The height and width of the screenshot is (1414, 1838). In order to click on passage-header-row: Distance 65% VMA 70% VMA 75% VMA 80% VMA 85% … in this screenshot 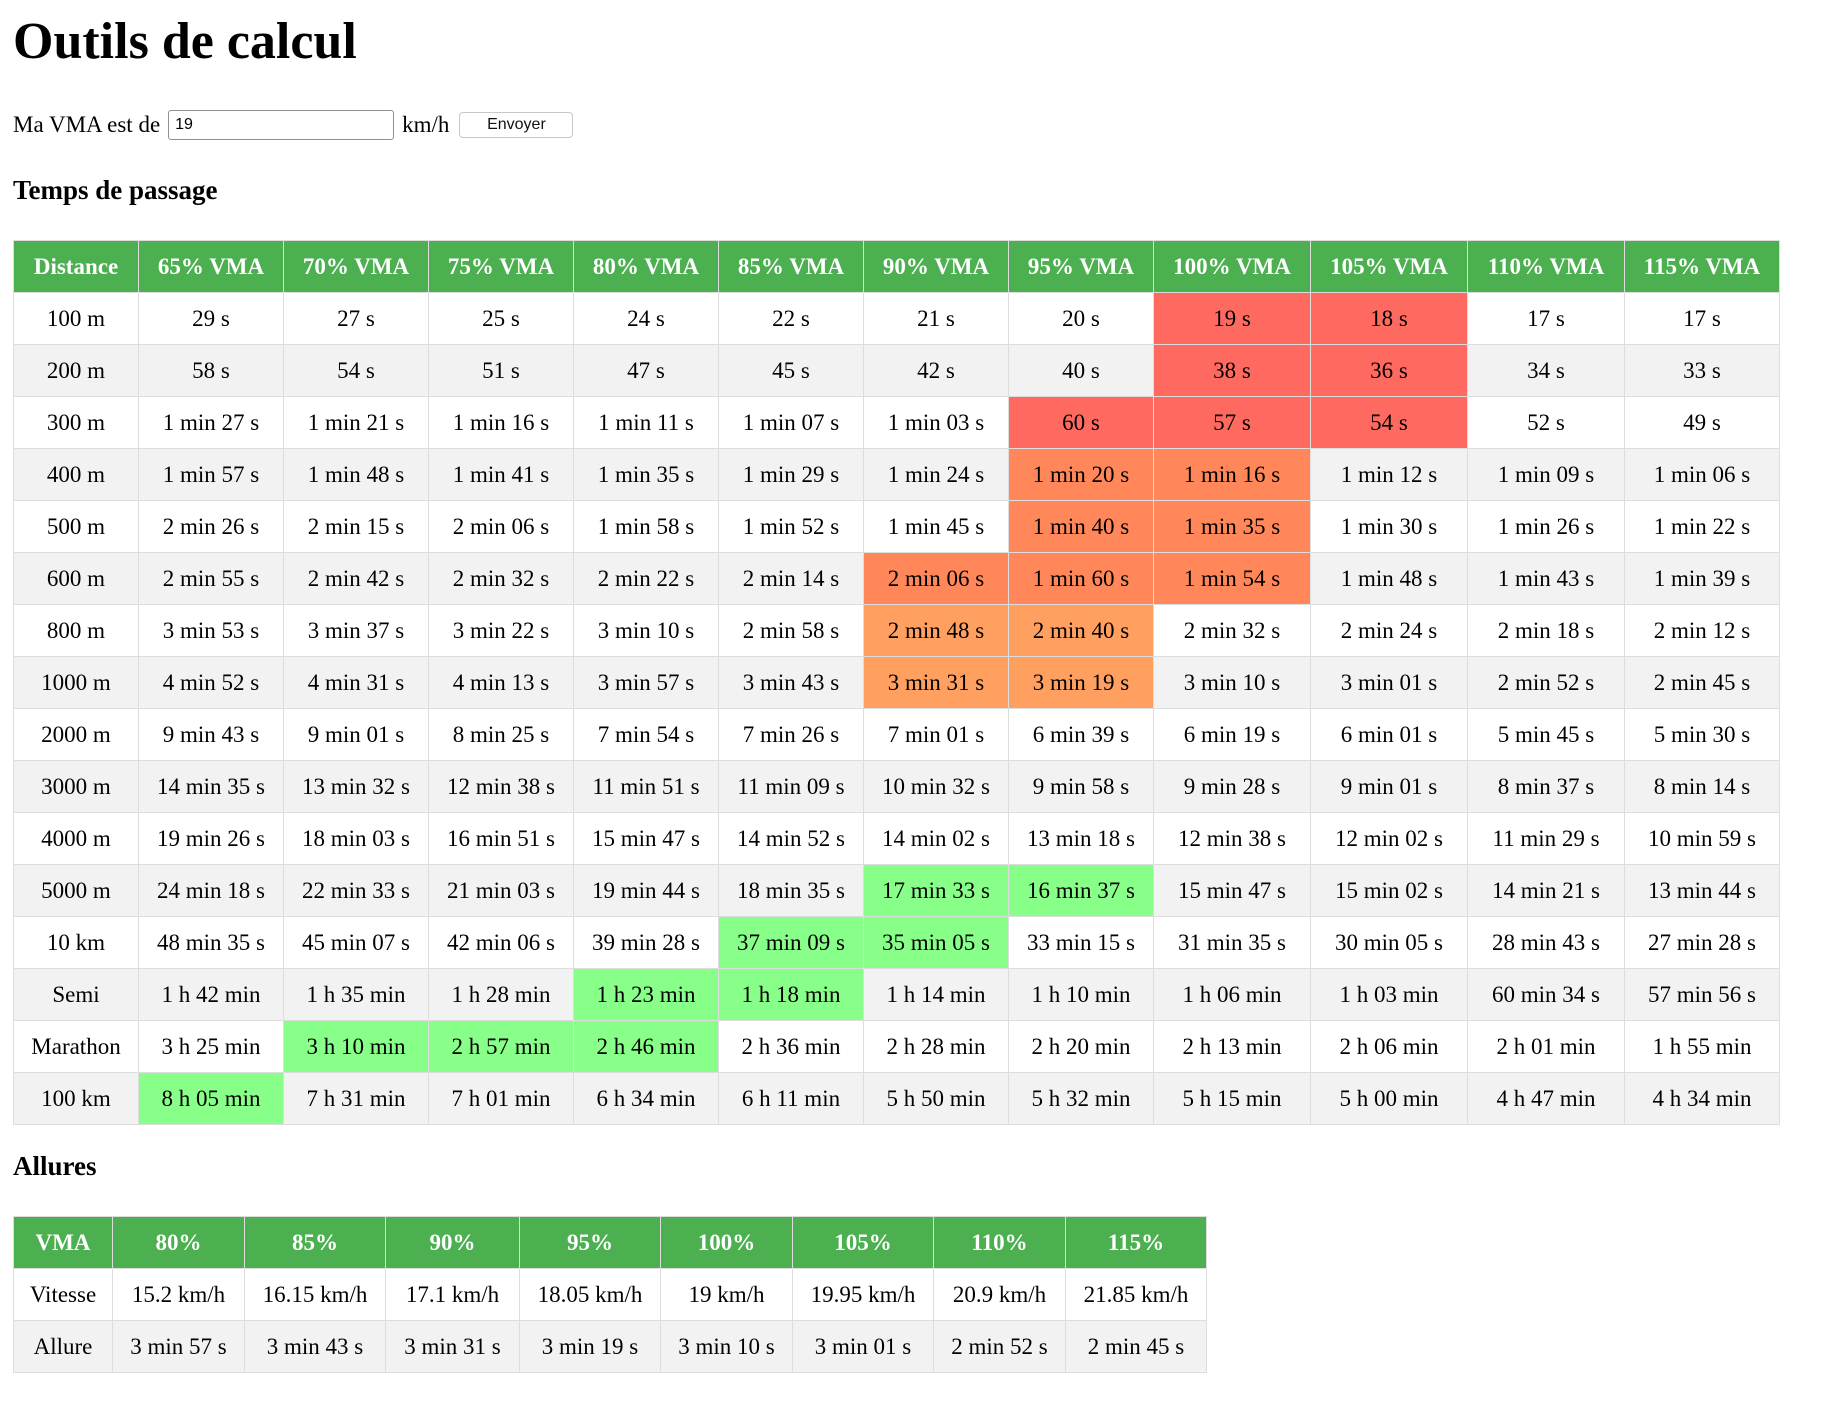, I will do `click(896, 266)`.